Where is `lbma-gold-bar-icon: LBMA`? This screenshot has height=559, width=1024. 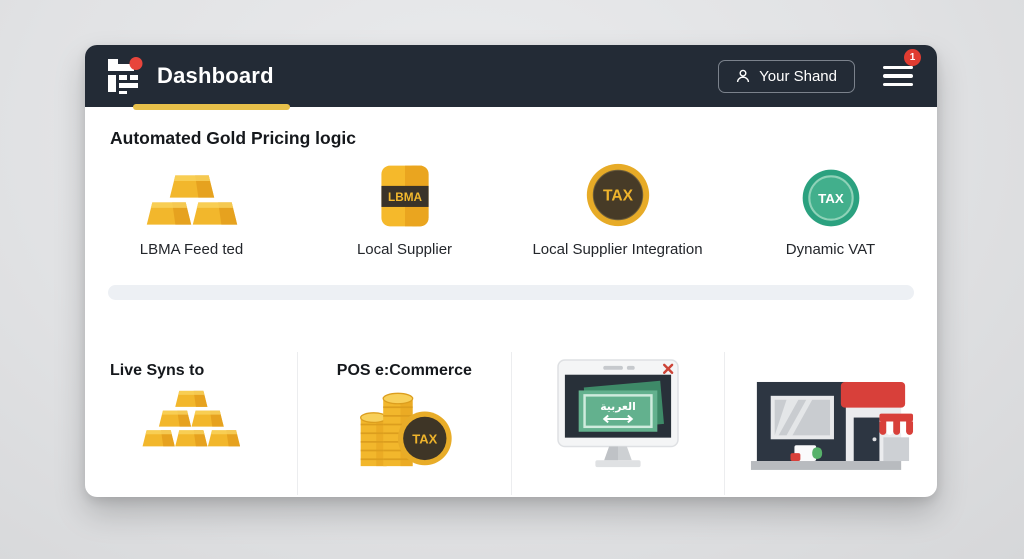
lbma-gold-bar-icon: LBMA is located at coordinates (404, 196).